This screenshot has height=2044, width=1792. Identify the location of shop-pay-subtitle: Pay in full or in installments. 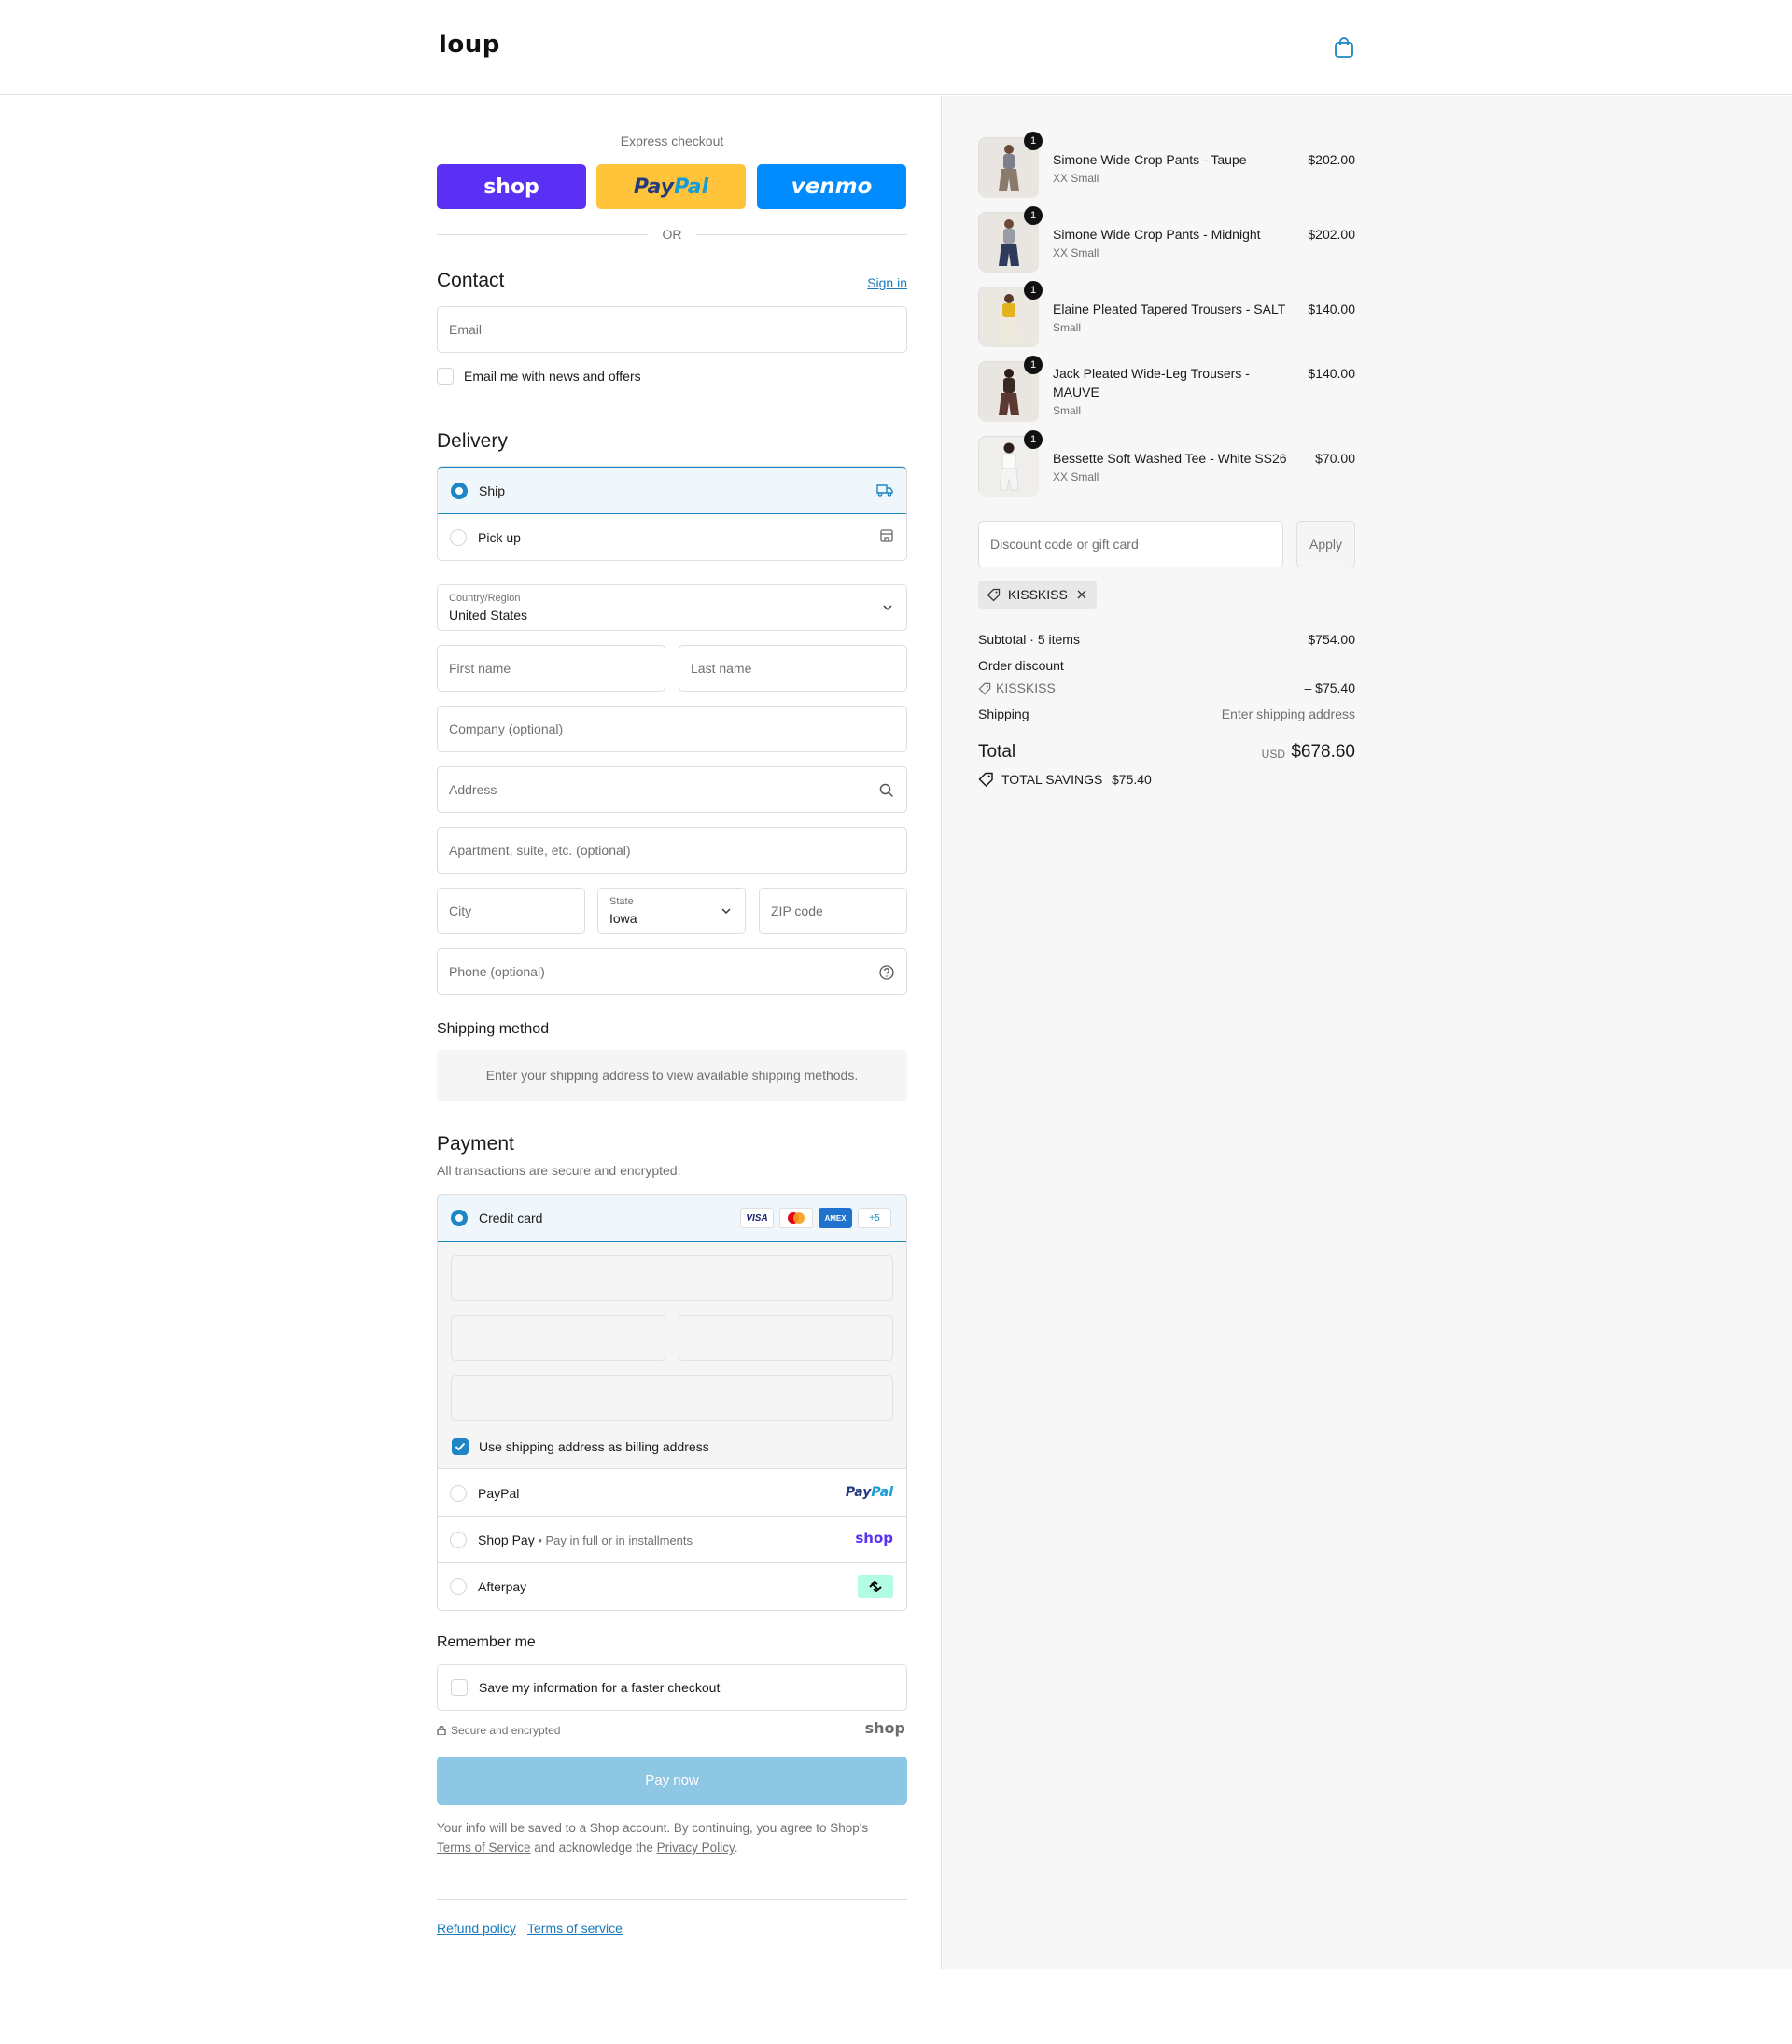
(619, 1540).